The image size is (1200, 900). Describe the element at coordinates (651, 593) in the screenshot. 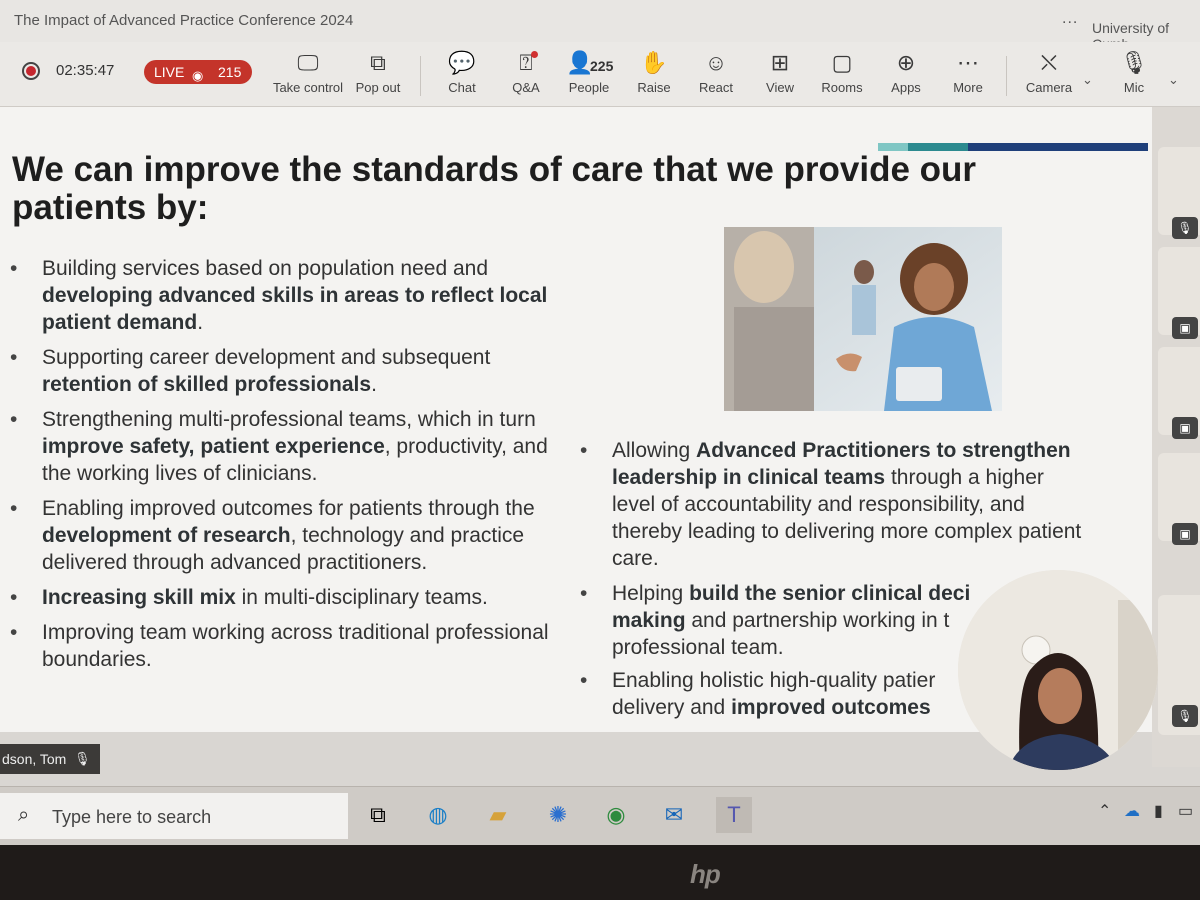

I see `bullet-text: Helping` at that location.